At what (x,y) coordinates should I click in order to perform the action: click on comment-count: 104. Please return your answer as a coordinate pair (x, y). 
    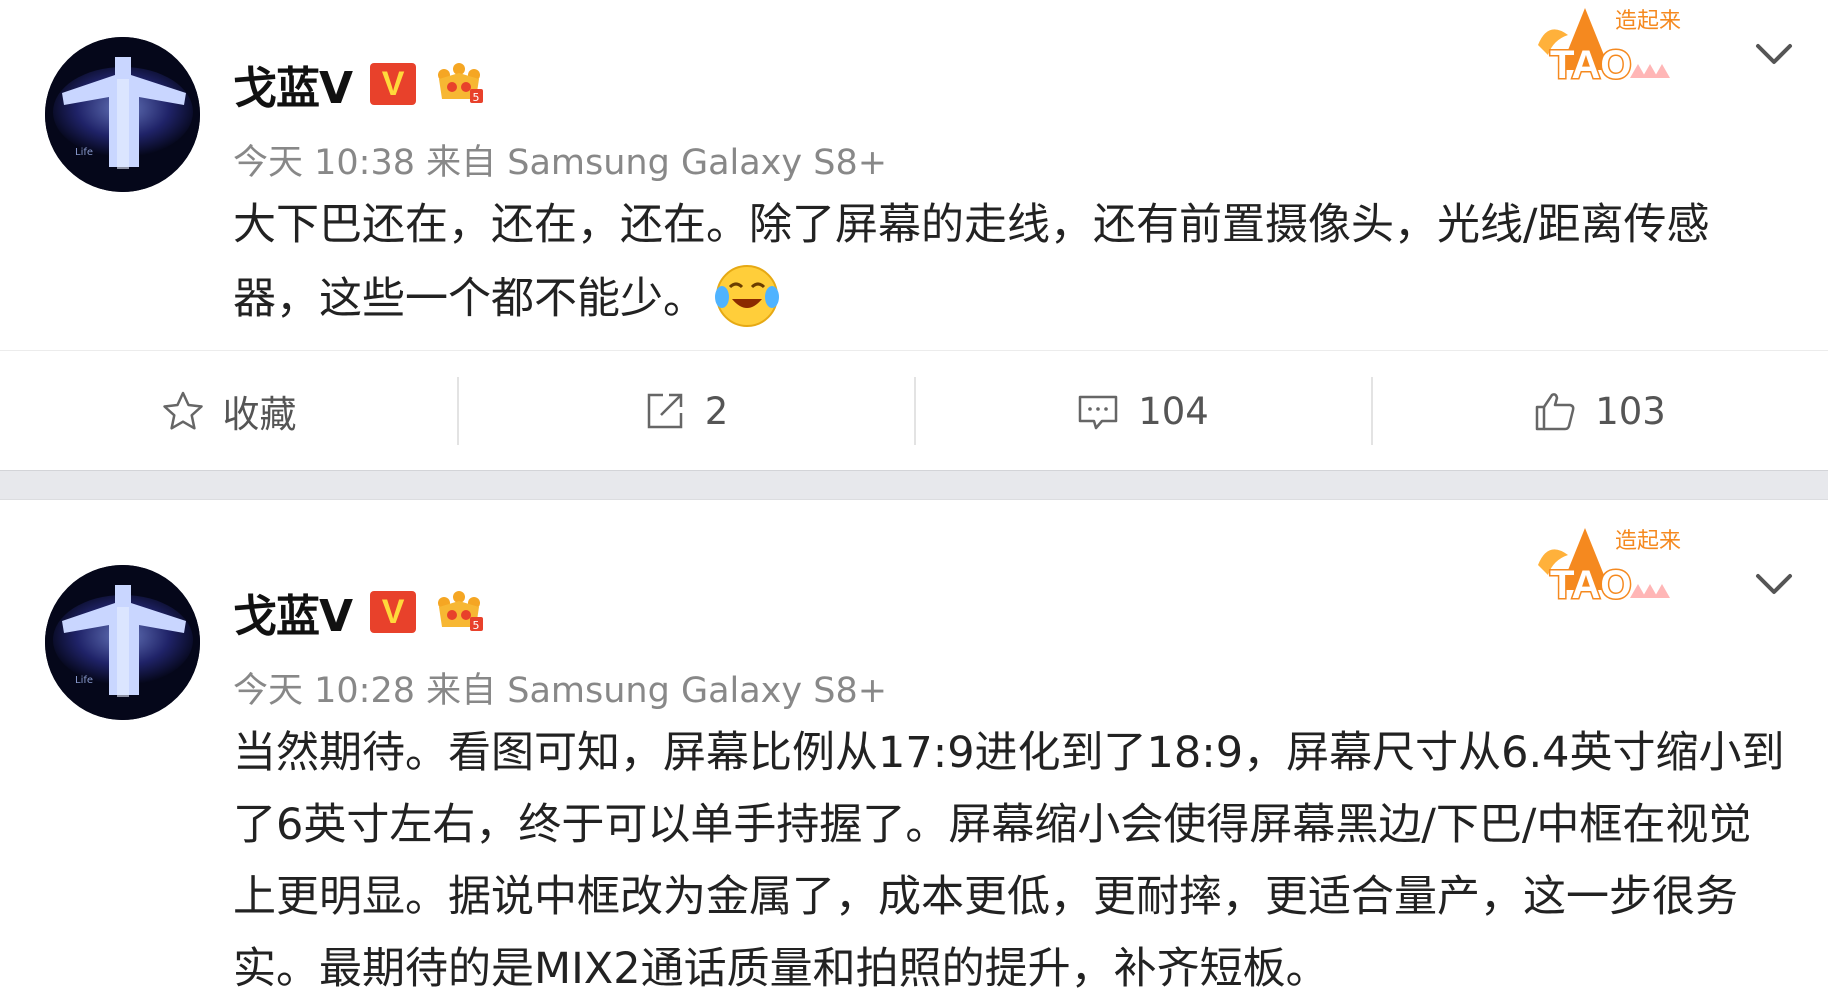
    Looking at the image, I should click on (1173, 411).